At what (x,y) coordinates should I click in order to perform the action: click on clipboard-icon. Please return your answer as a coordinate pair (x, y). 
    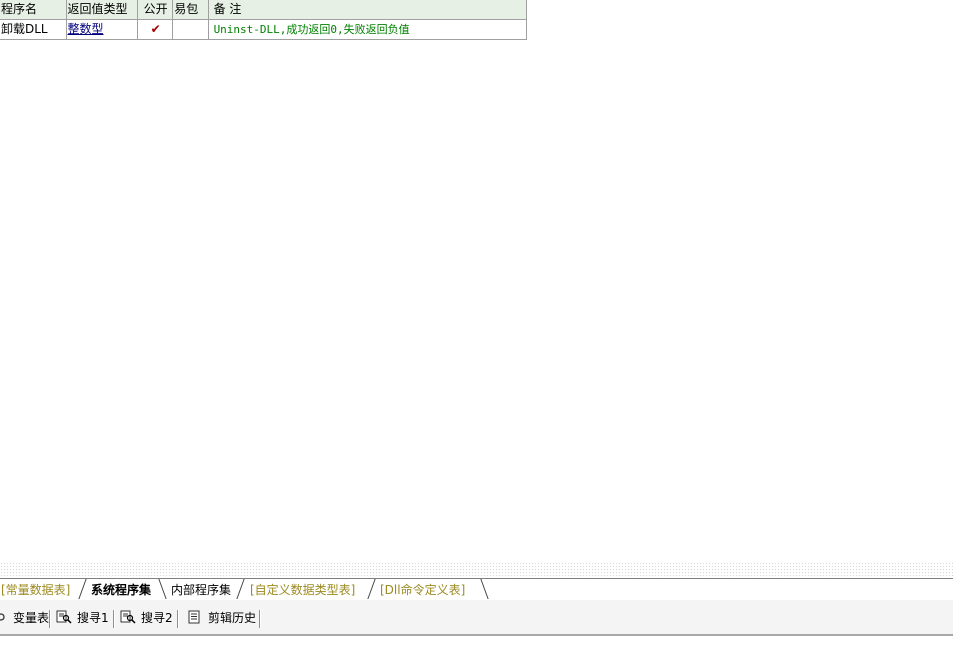
    Looking at the image, I should click on (194, 617).